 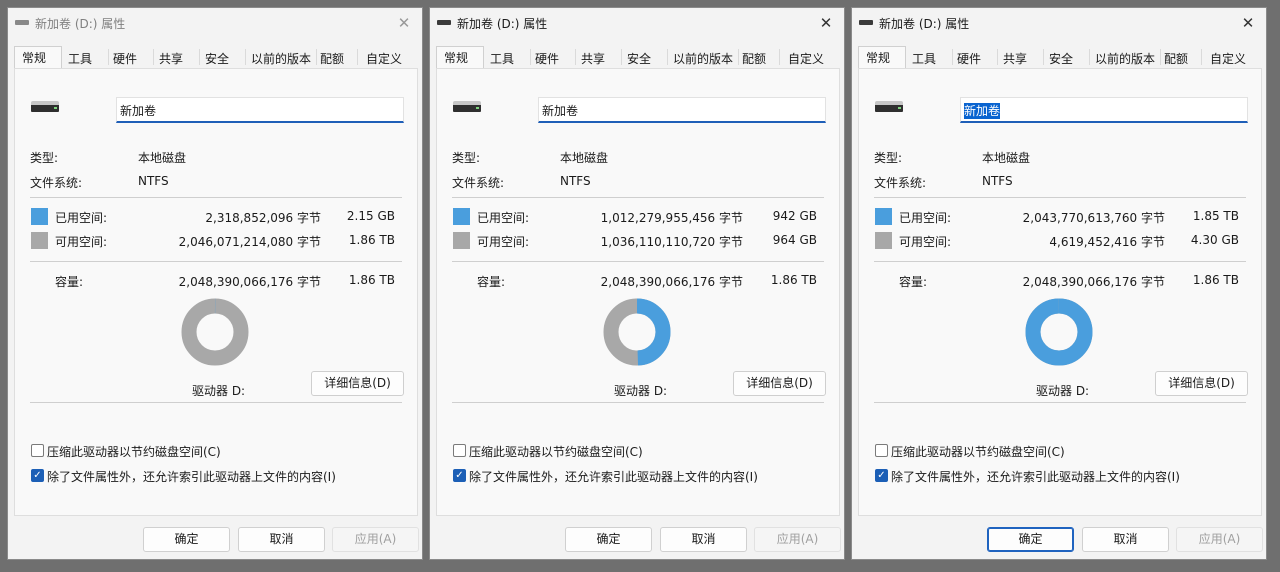 What do you see at coordinates (370, 216) in the screenshot?
I see `used-space-size: 2.15 GB` at bounding box center [370, 216].